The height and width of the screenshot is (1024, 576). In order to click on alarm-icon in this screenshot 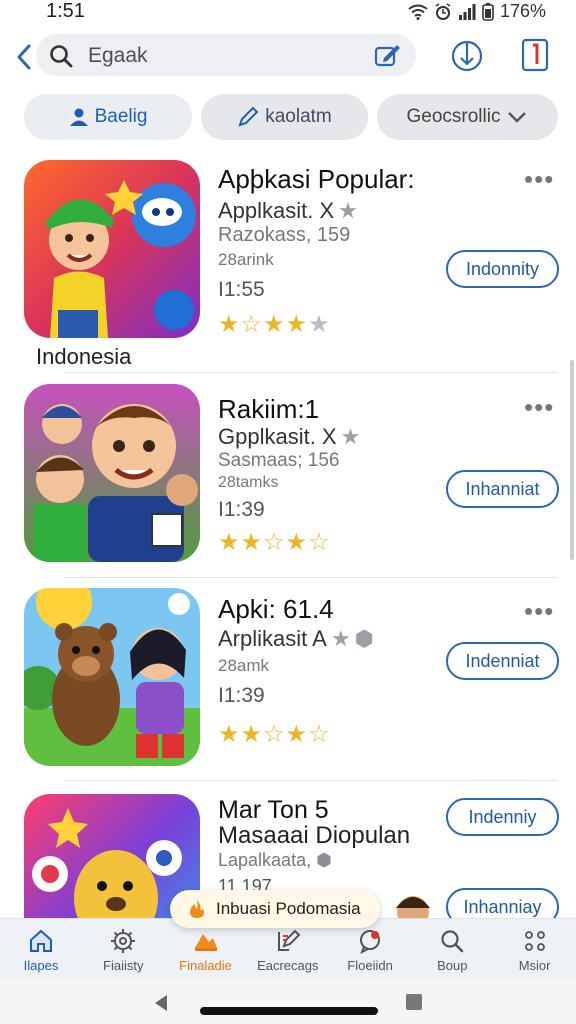, I will do `click(443, 11)`.